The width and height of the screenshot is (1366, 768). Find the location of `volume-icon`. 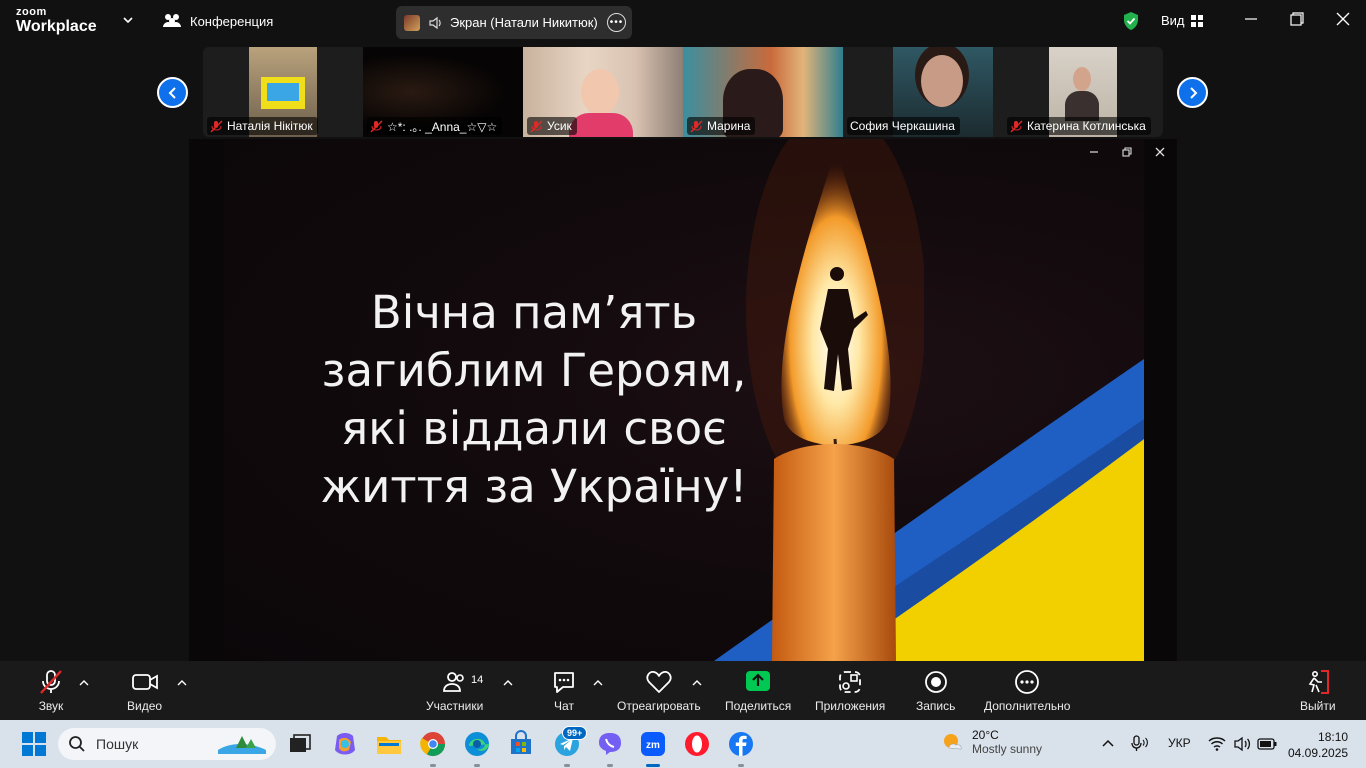

volume-icon is located at coordinates (1242, 744).